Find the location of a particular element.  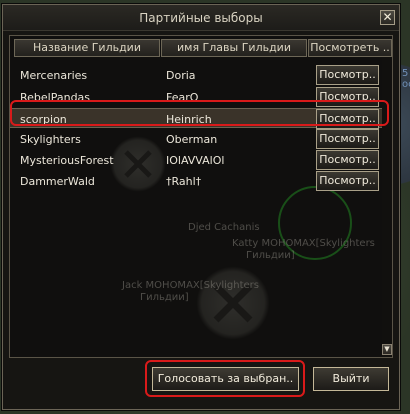

column-header-view: Посмотреть .. is located at coordinates (350, 48).